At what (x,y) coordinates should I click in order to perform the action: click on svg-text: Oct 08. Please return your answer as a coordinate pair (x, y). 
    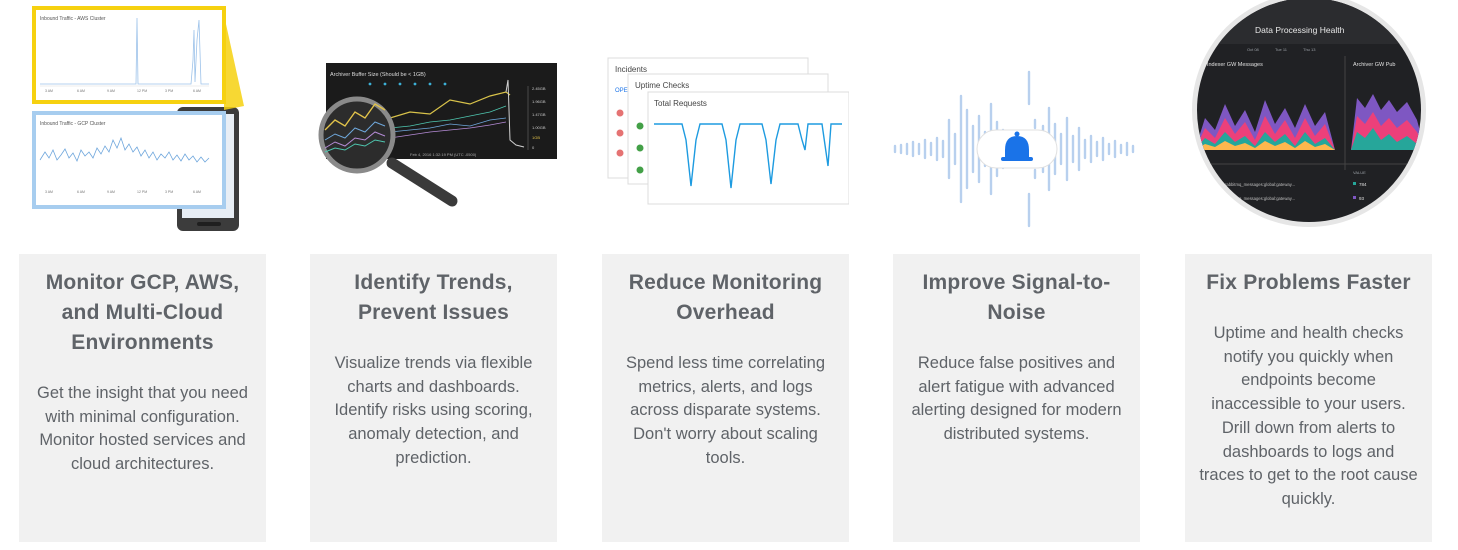
    Looking at the image, I should click on (1253, 49).